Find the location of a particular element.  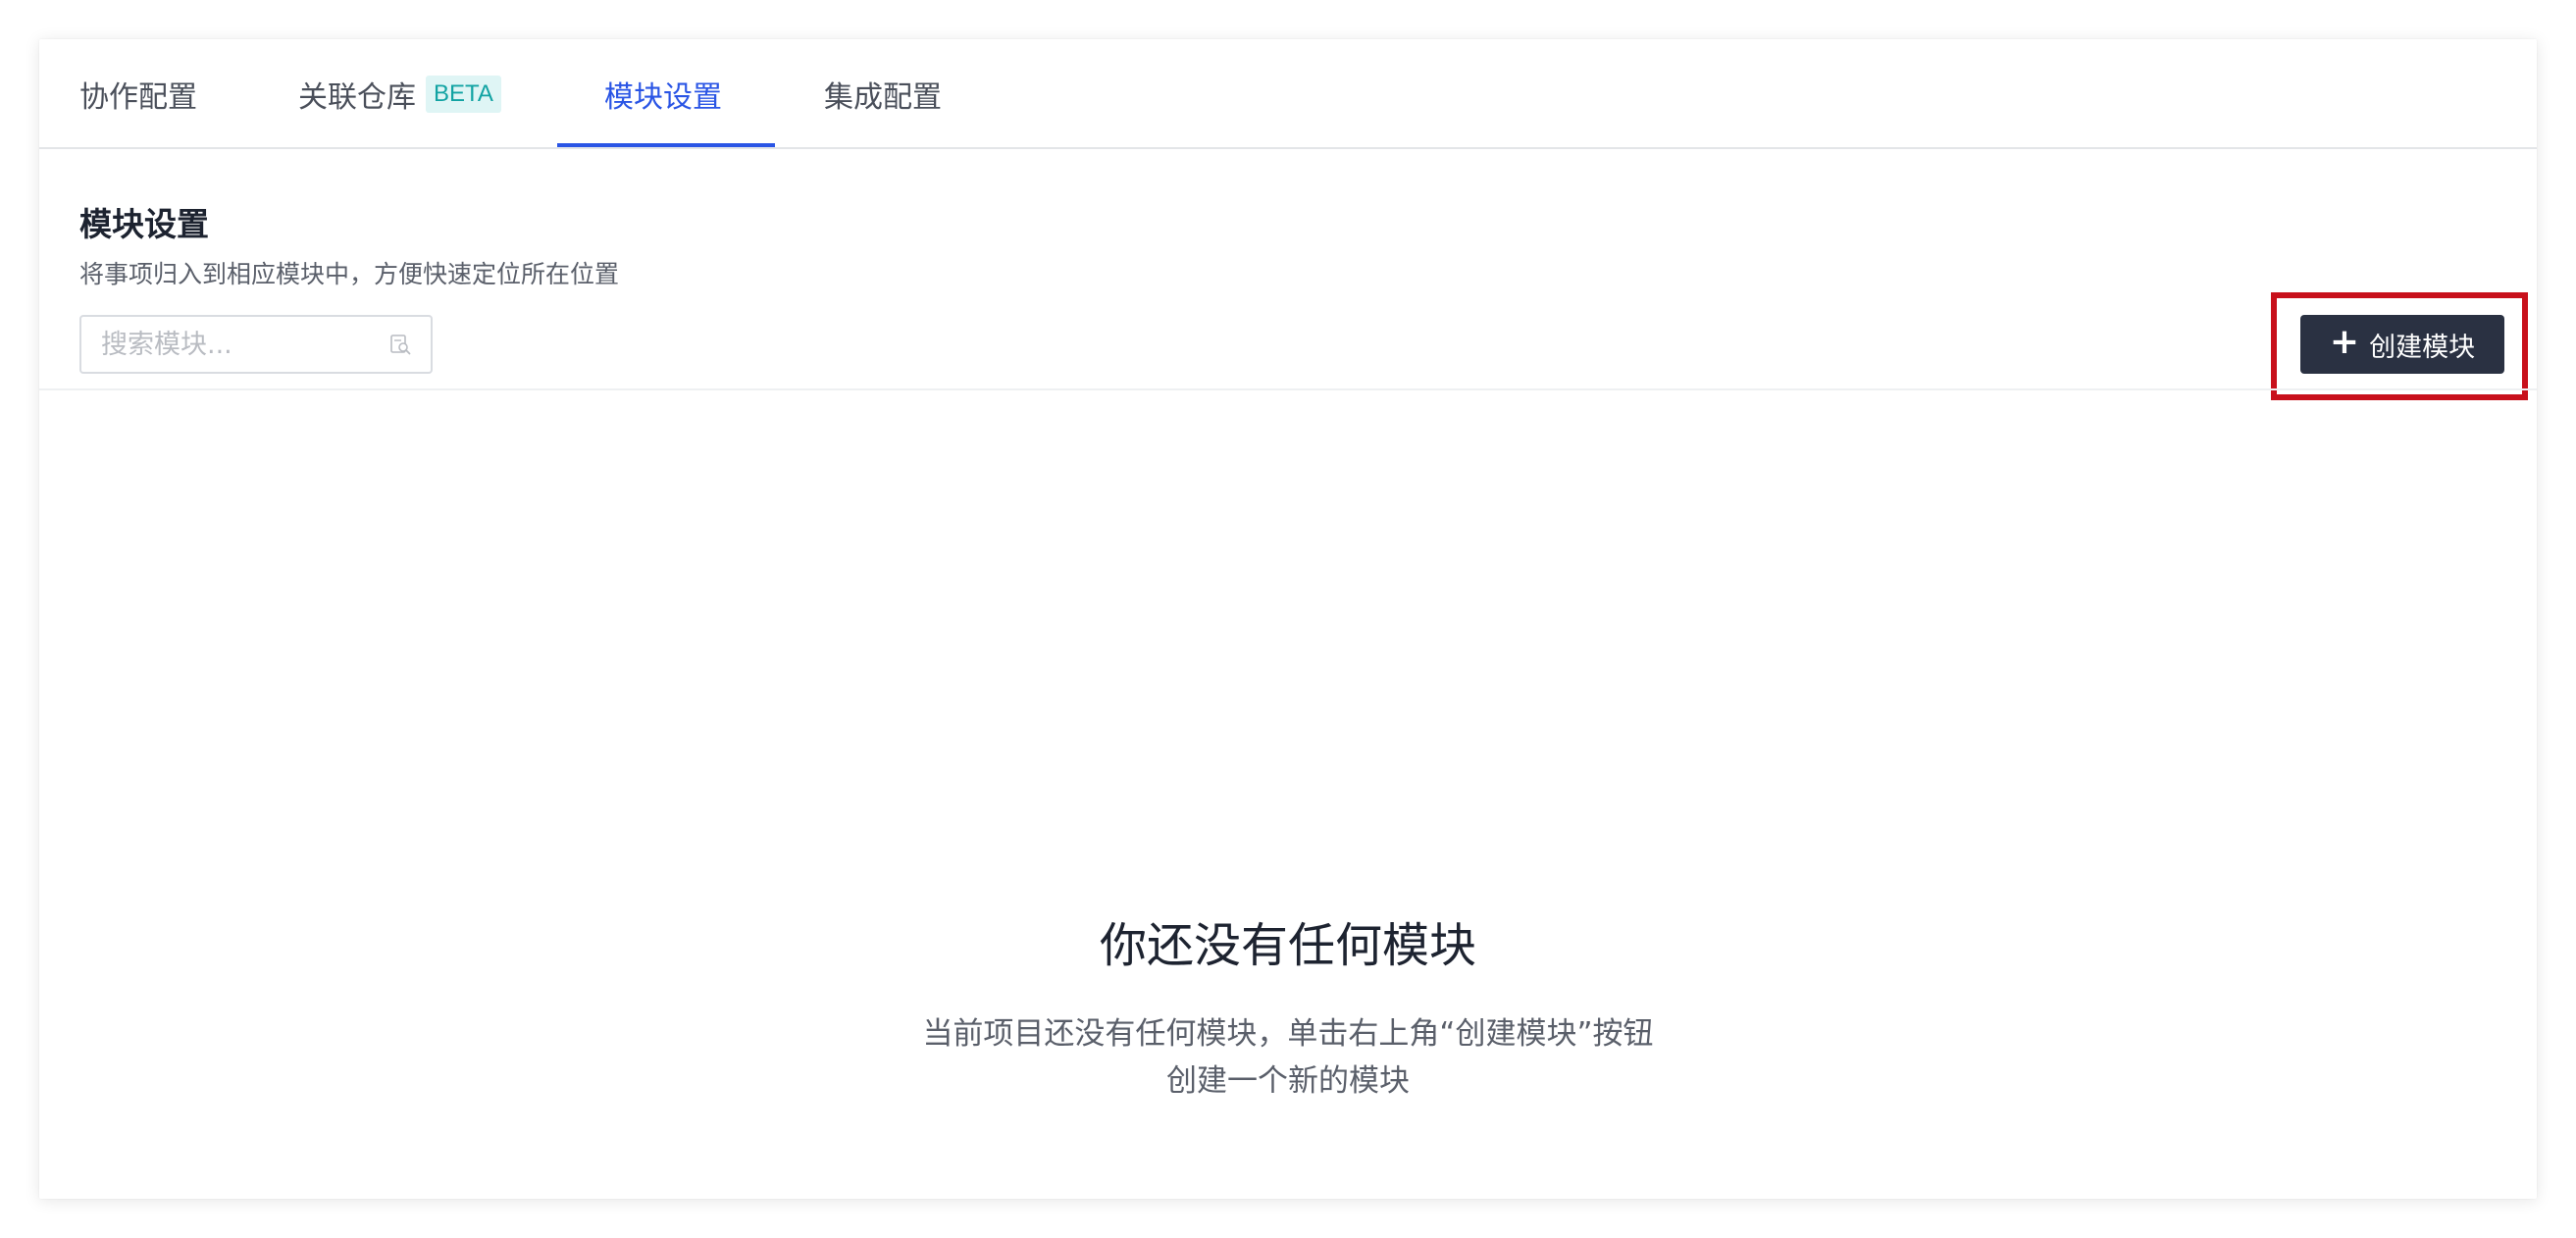

tab-module-settings: 模块设置 is located at coordinates (663, 94).